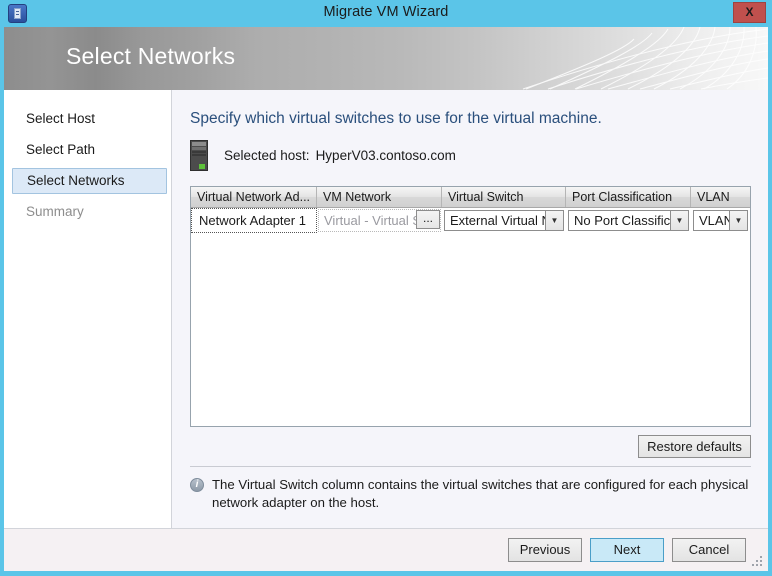 The width and height of the screenshot is (772, 576). What do you see at coordinates (720, 197) in the screenshot?
I see `grid-header-vlan: VLAN` at bounding box center [720, 197].